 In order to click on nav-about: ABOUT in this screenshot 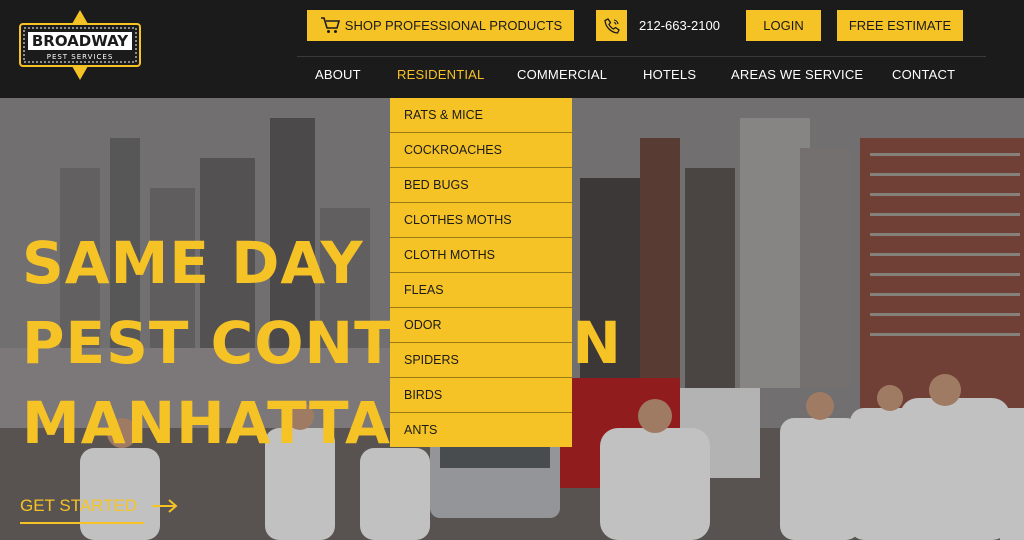, I will do `click(338, 74)`.